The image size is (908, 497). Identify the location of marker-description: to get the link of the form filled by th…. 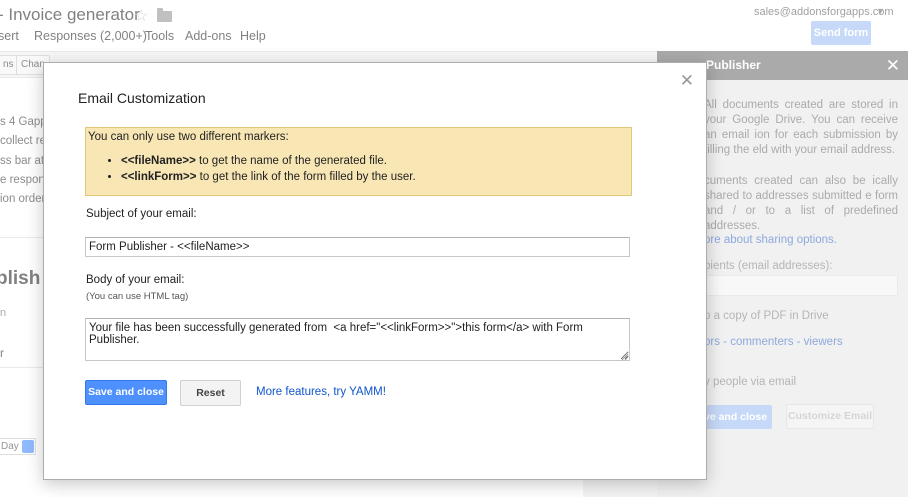
(306, 177).